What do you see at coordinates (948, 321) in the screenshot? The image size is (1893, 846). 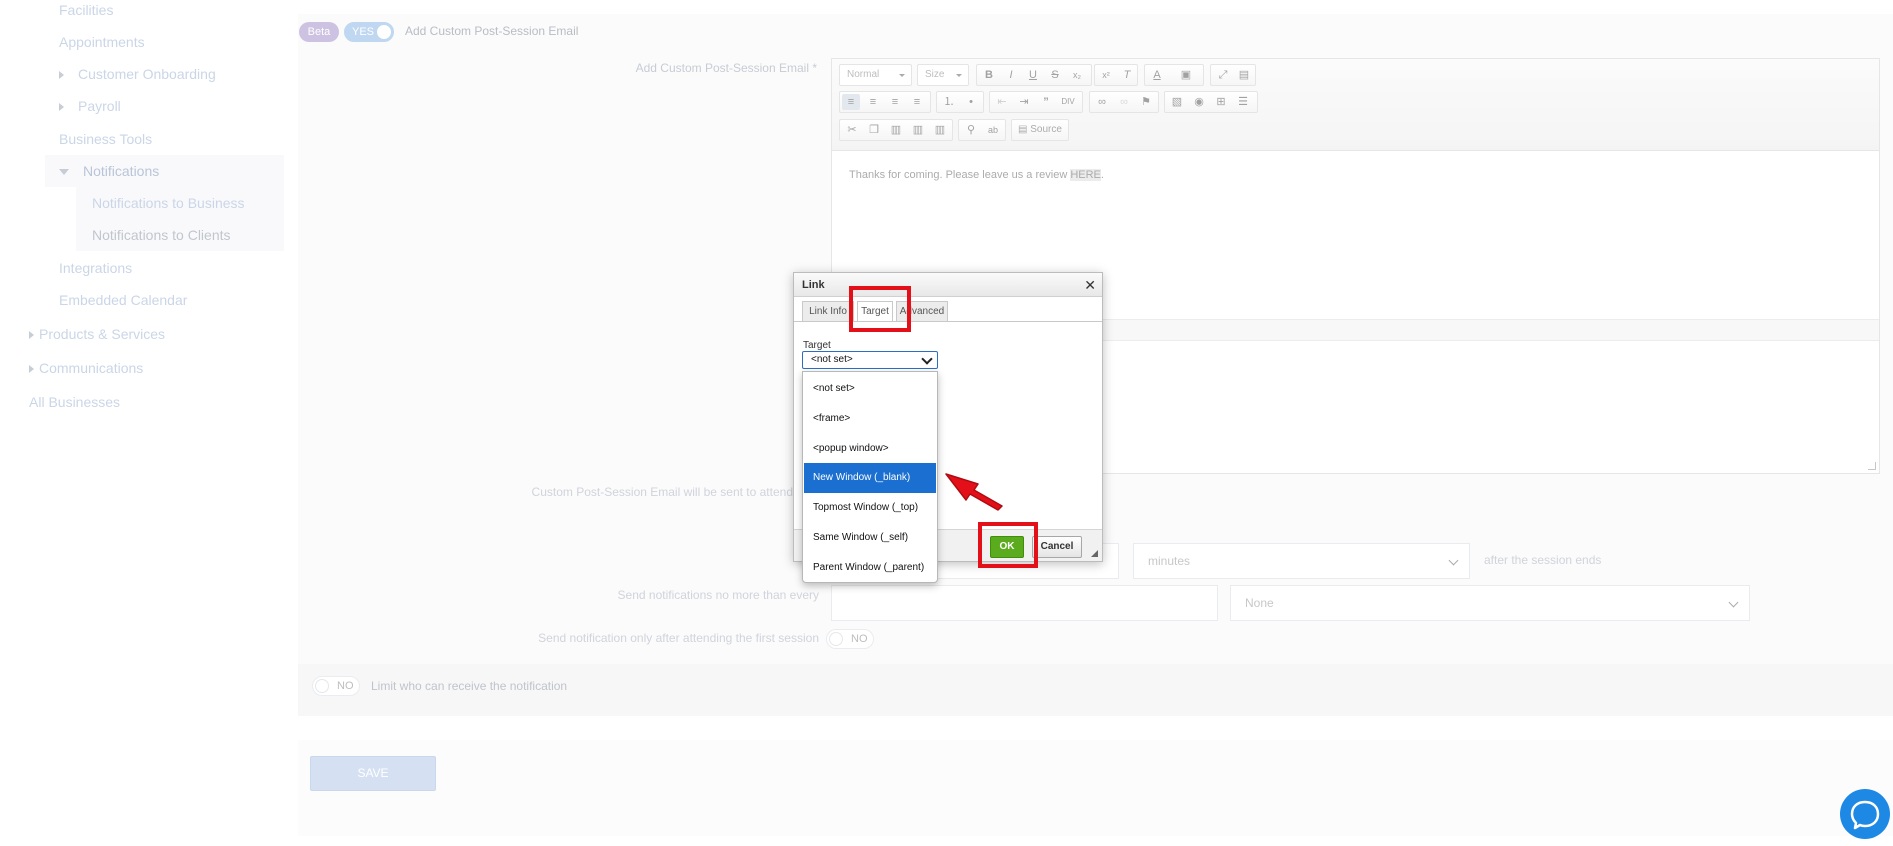 I see `tab-divider` at bounding box center [948, 321].